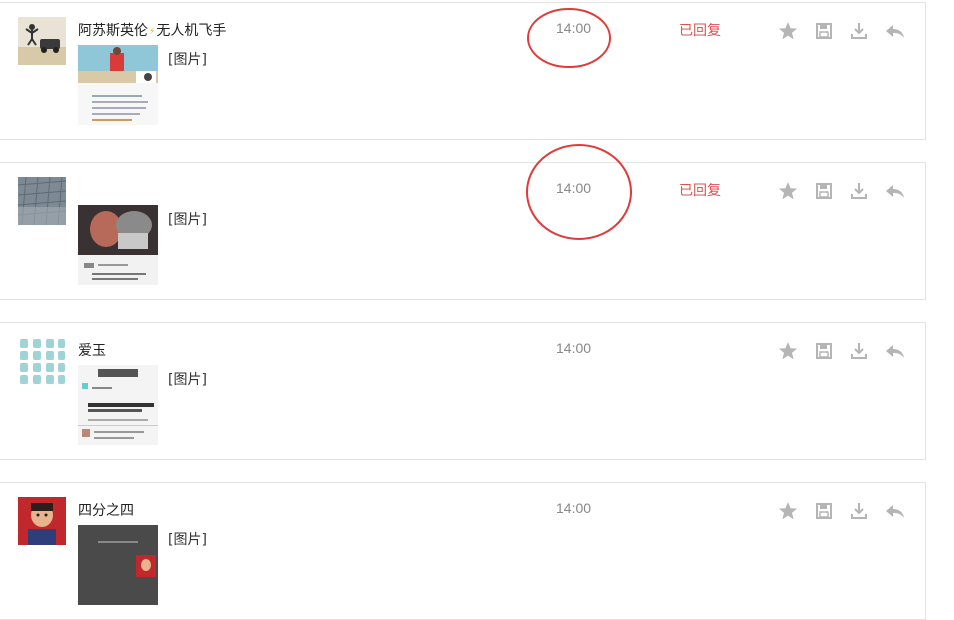  Describe the element at coordinates (191, 31) in the screenshot. I see `sender-name-suffix: 无人机飞手` at that location.